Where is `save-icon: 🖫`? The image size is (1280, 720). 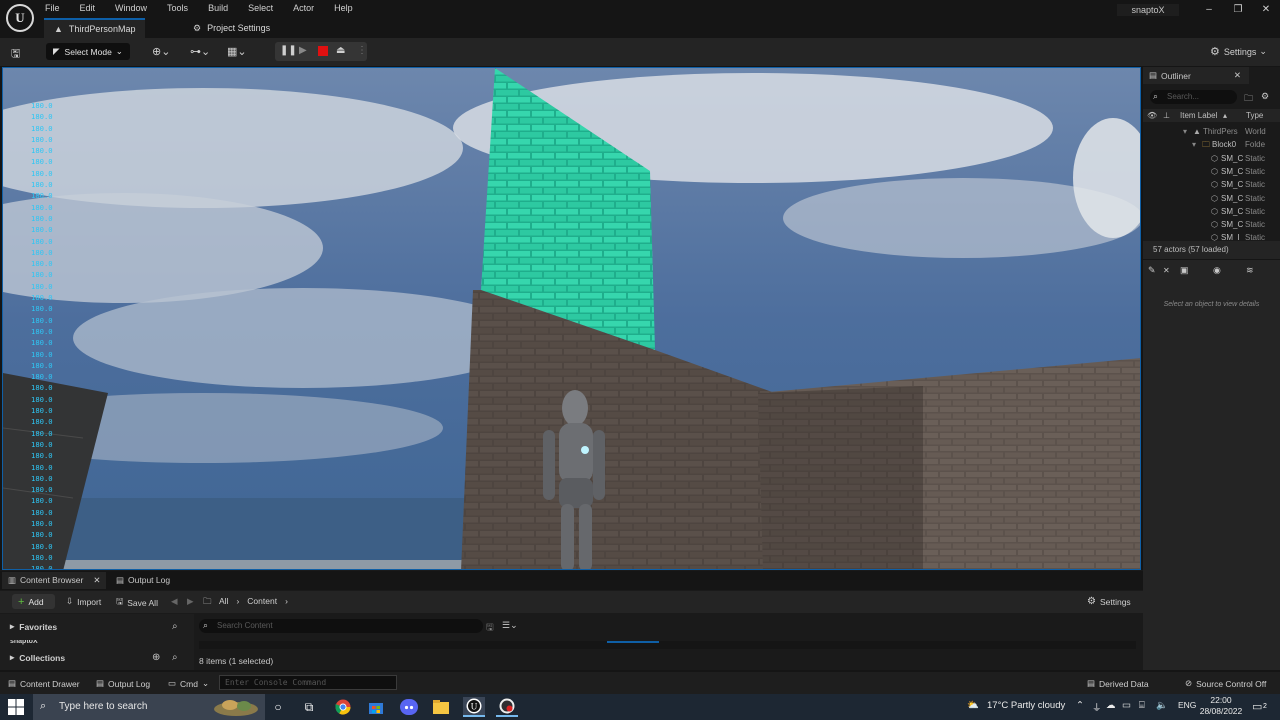
save-icon: 🖫 is located at coordinates (15, 54).